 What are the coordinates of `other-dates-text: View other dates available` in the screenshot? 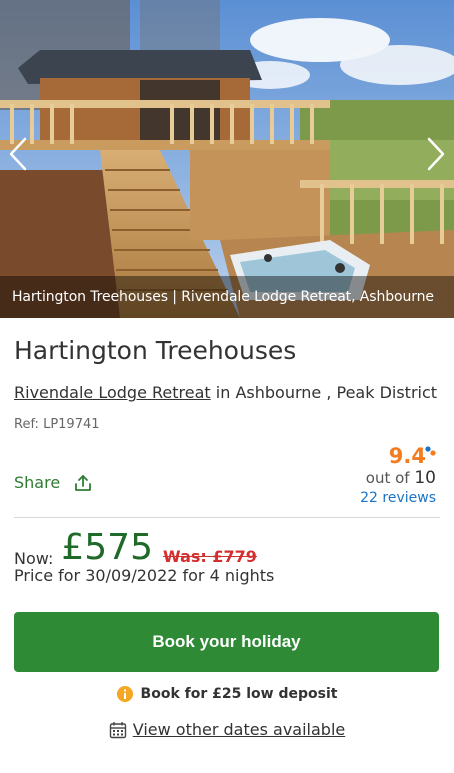 It's located at (239, 729).